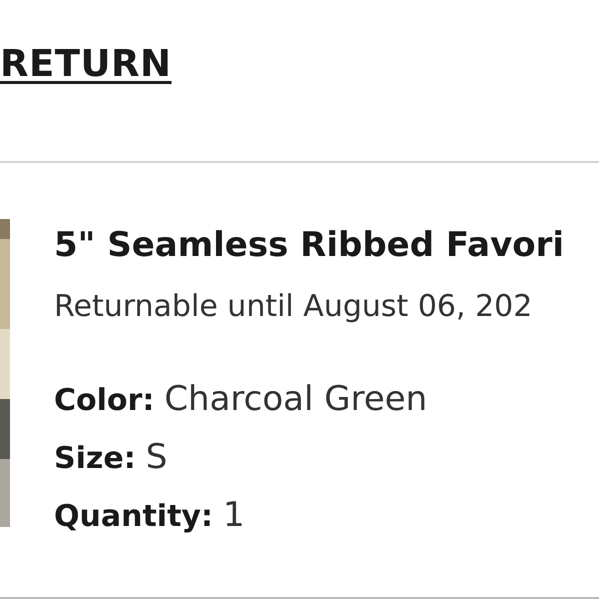 The height and width of the screenshot is (599, 599). What do you see at coordinates (157, 457) in the screenshot?
I see `attribute-value: S` at bounding box center [157, 457].